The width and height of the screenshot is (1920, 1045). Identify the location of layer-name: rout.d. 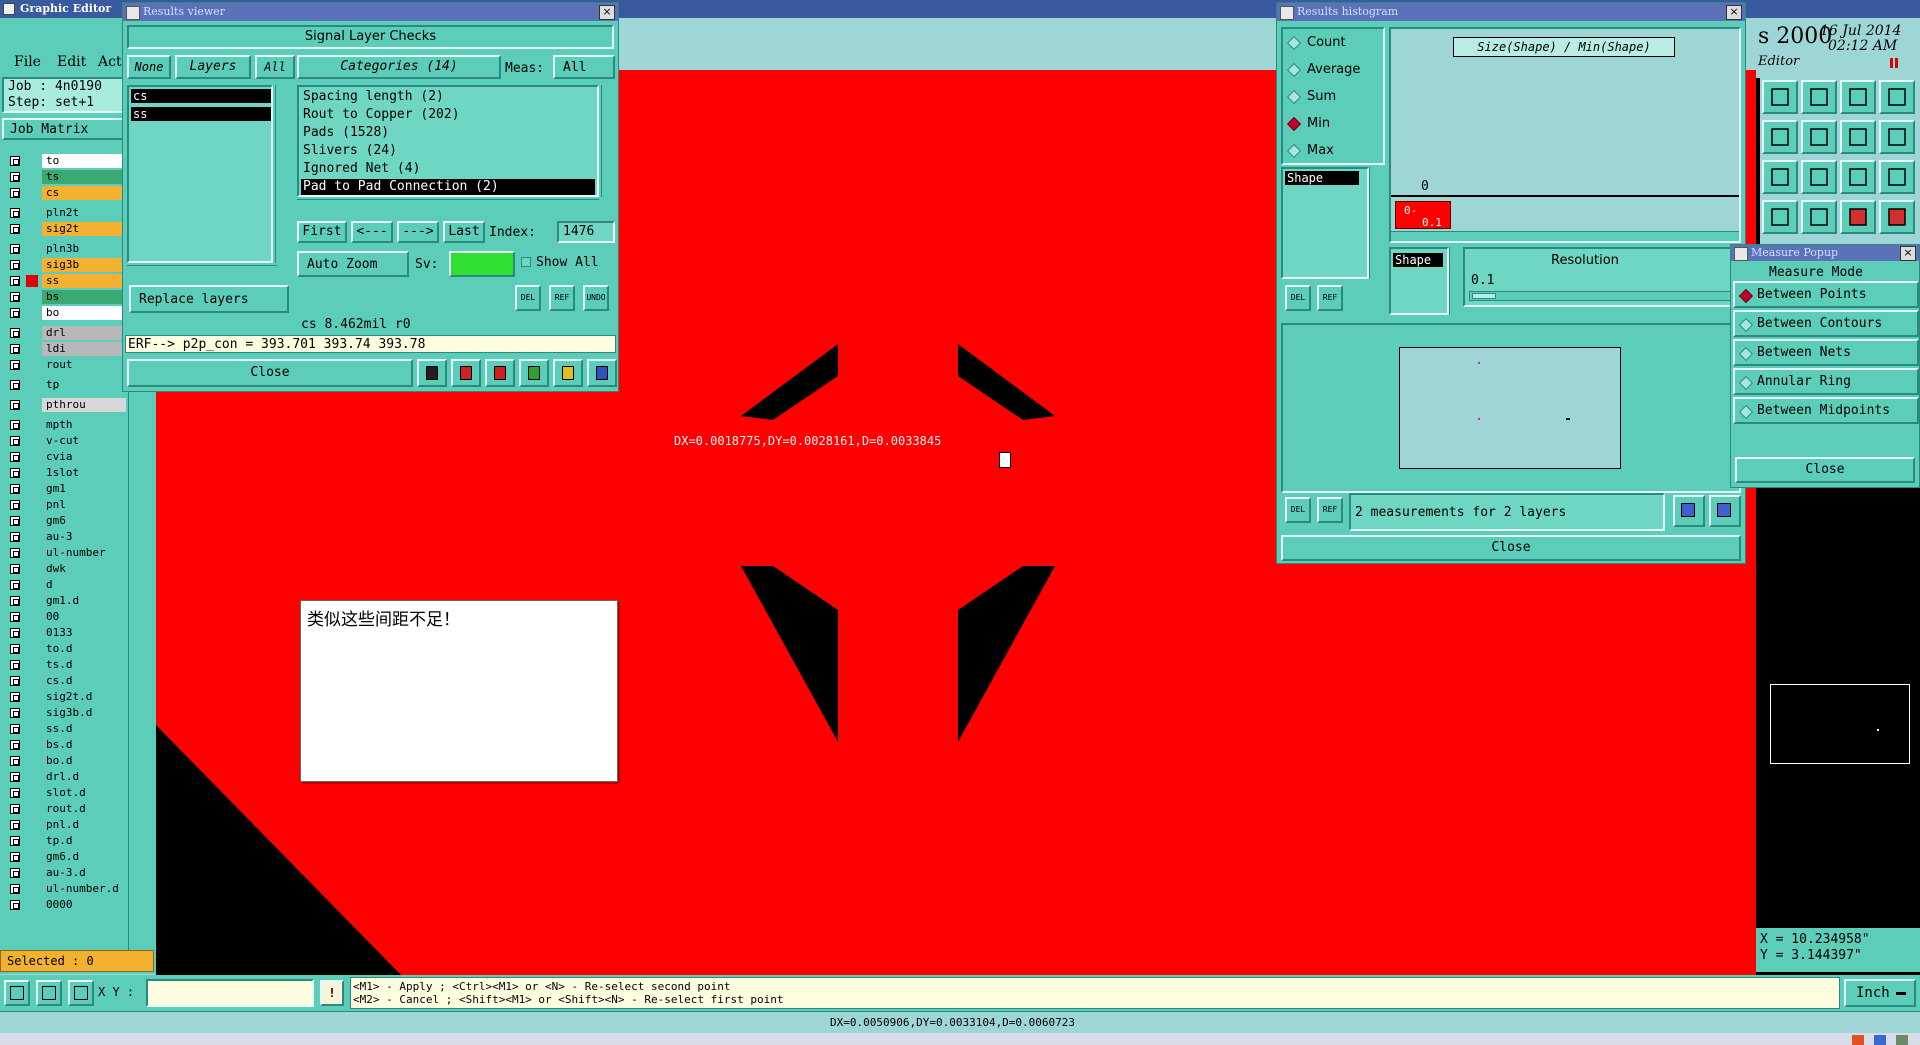
(84, 809).